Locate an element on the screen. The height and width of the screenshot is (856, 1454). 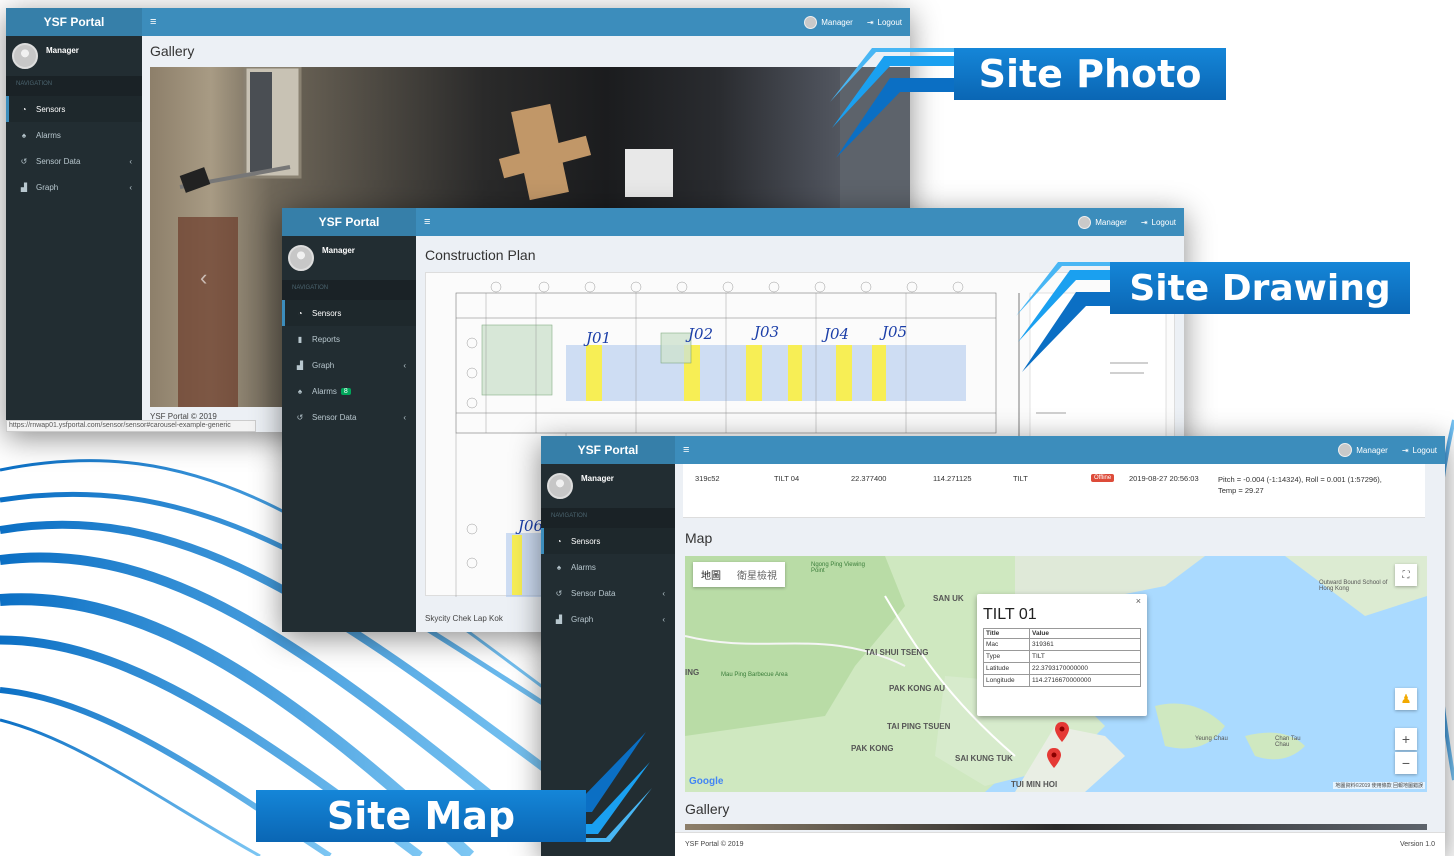
zoom-out-icon: − is located at coordinates (1406, 763).